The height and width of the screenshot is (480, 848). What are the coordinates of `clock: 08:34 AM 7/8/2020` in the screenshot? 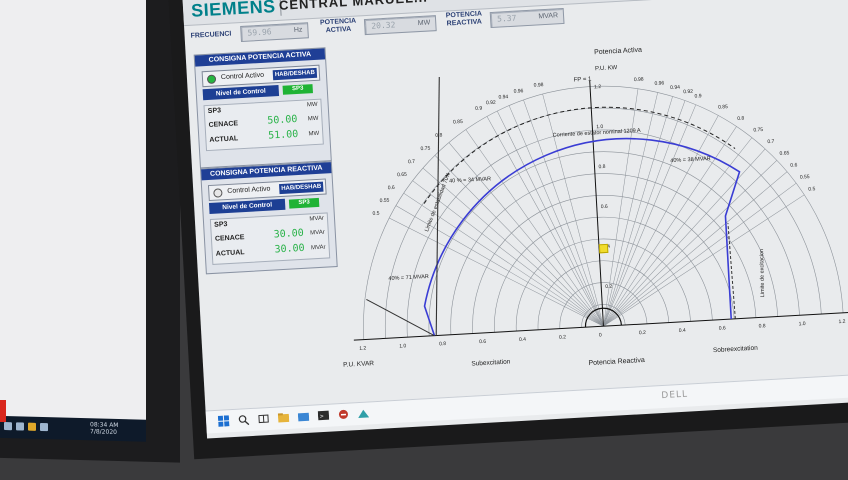 It's located at (104, 428).